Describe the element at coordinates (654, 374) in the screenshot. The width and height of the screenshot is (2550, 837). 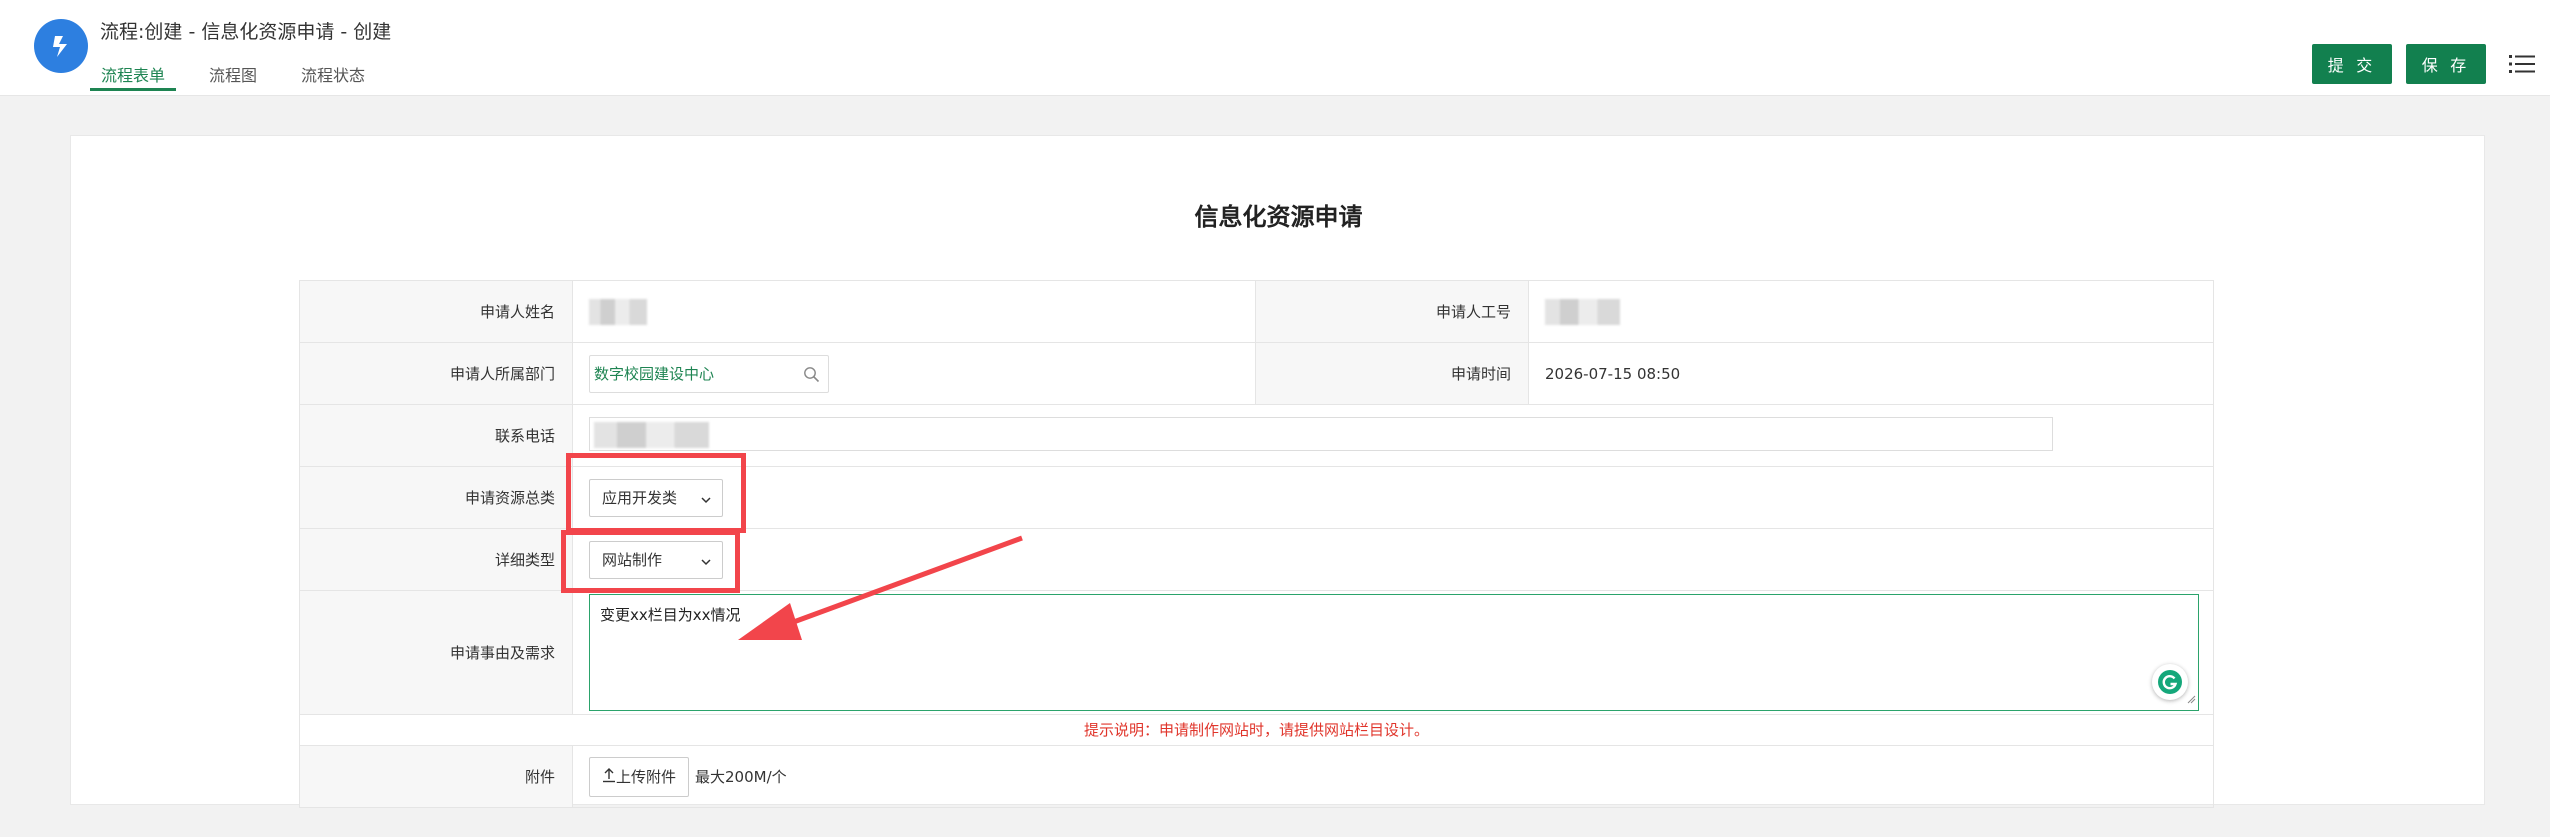
I see `department-text: 数字校园建设中心` at that location.